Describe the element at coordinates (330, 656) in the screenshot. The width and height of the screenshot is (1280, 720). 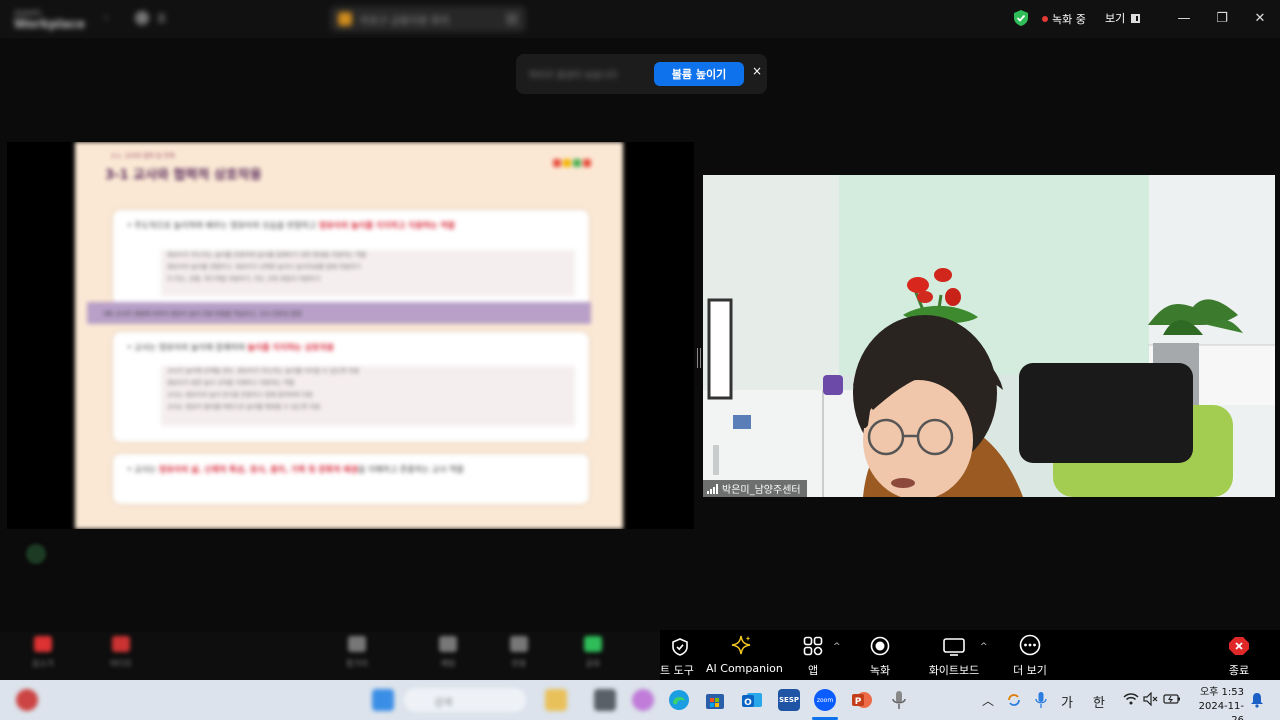
I see `meeting-toolbar-left: 음소거 비디오 참가자 채팅 반응 공유` at that location.